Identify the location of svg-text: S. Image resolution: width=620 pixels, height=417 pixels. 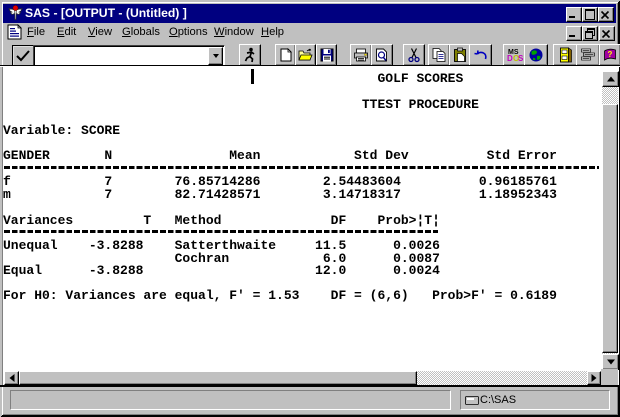
(520, 58).